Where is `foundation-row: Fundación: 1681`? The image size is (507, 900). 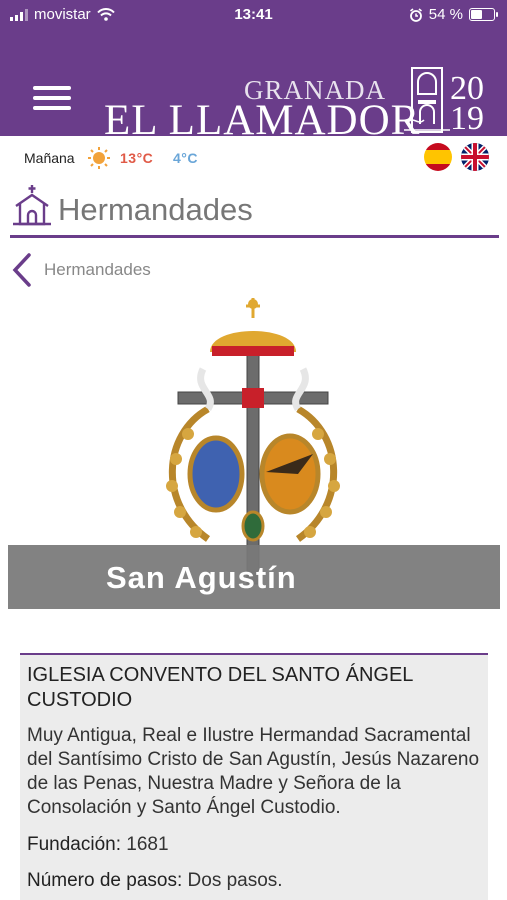
foundation-row: Fundación: 1681 is located at coordinates (254, 845).